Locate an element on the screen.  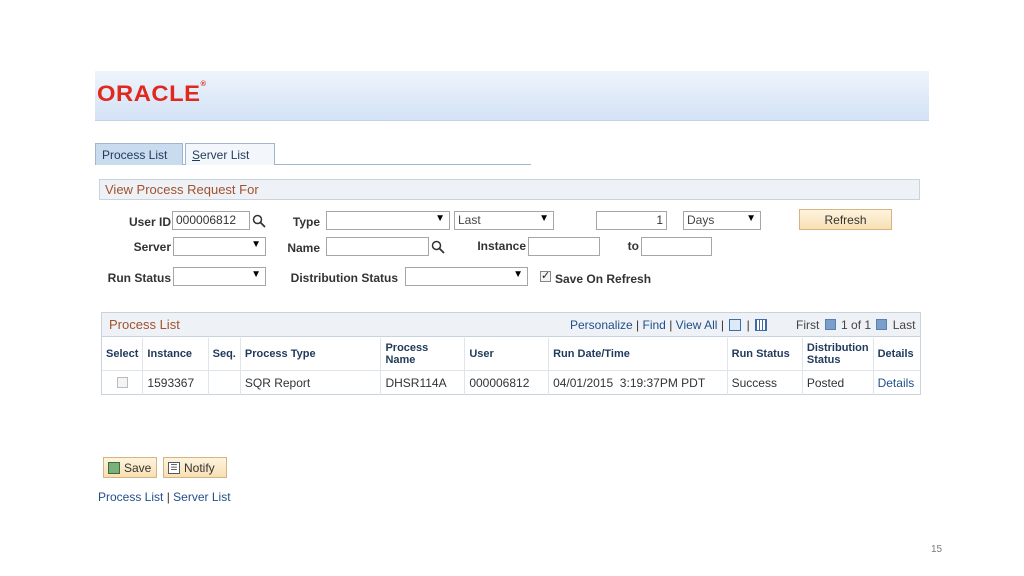
col-run-status: Run Status is located at coordinates (765, 354).